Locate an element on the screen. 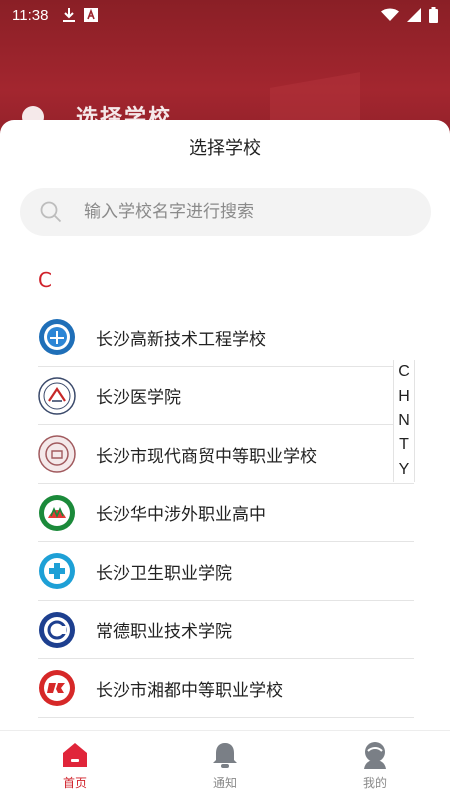 The width and height of the screenshot is (450, 800). signal-icon is located at coordinates (414, 15).